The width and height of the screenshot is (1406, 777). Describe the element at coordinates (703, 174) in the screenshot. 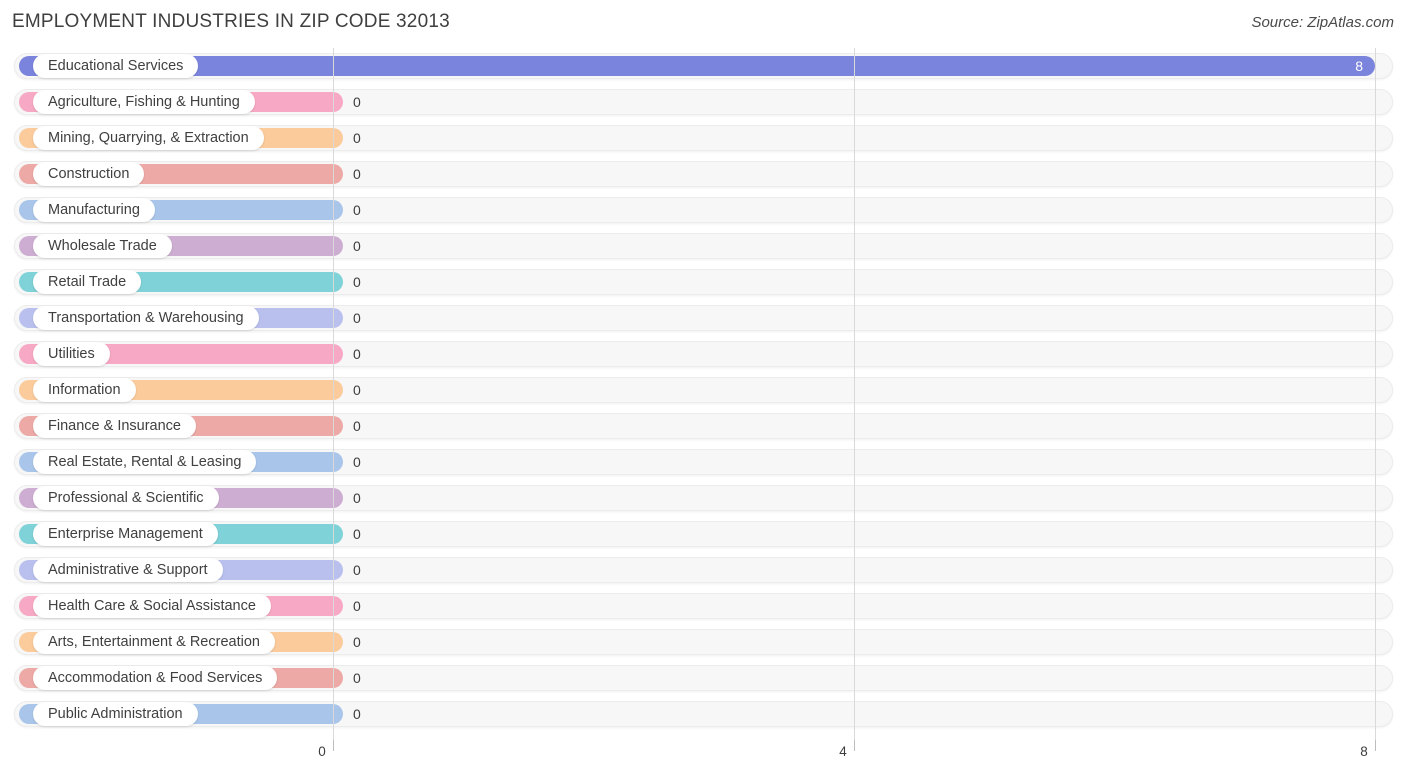

I see `bar-row: Construction 0` at that location.